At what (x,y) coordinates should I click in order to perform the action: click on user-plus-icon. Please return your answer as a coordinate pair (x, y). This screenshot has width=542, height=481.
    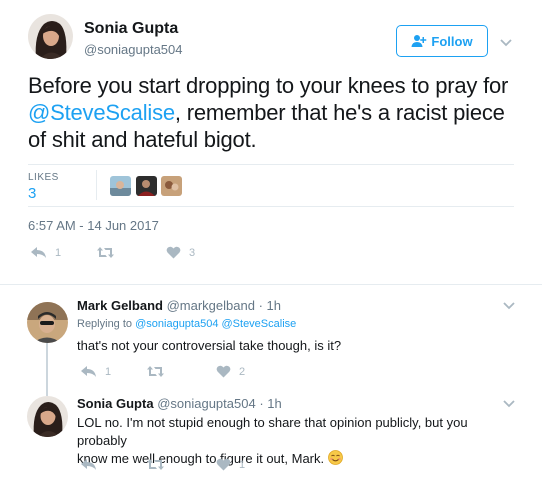
    Looking at the image, I should click on (419, 41).